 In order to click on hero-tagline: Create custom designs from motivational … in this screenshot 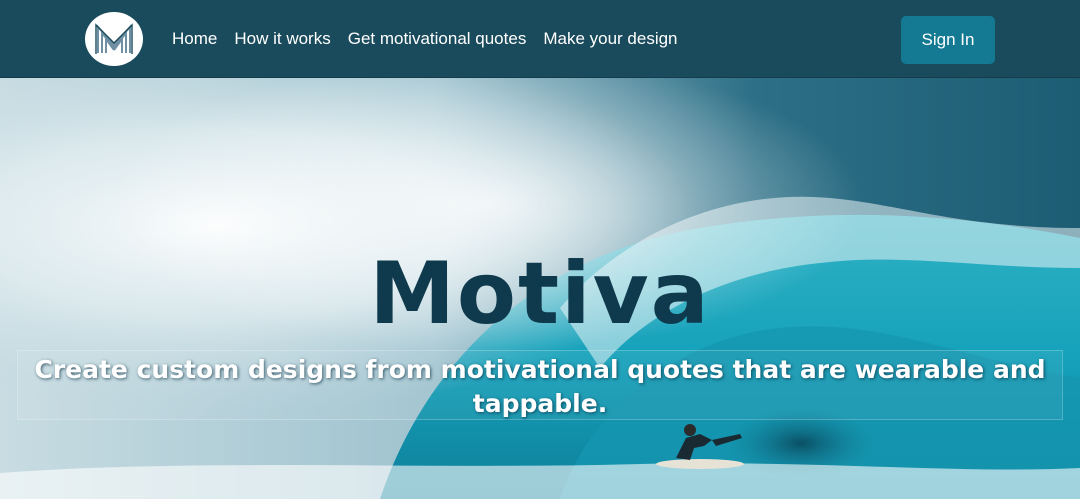, I will do `click(540, 386)`.